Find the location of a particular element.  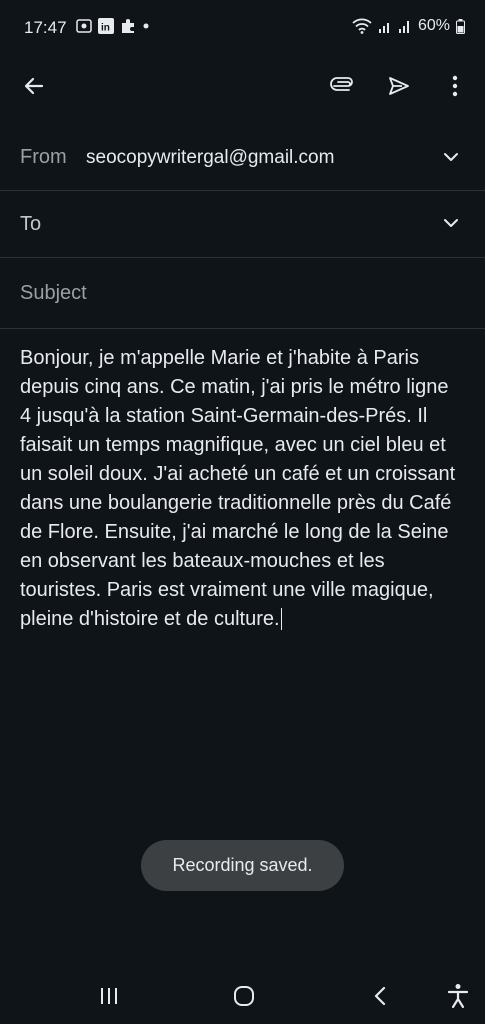

home-button is located at coordinates (244, 996).